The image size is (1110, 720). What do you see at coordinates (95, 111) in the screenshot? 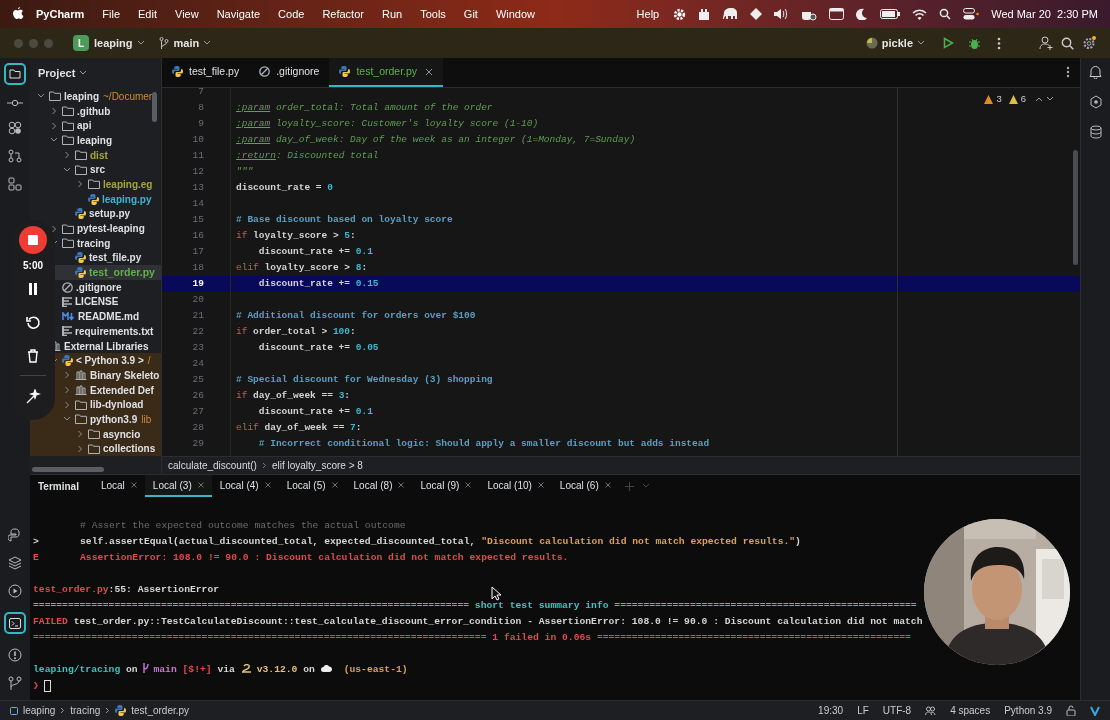
I see `tree-item: .github` at bounding box center [95, 111].